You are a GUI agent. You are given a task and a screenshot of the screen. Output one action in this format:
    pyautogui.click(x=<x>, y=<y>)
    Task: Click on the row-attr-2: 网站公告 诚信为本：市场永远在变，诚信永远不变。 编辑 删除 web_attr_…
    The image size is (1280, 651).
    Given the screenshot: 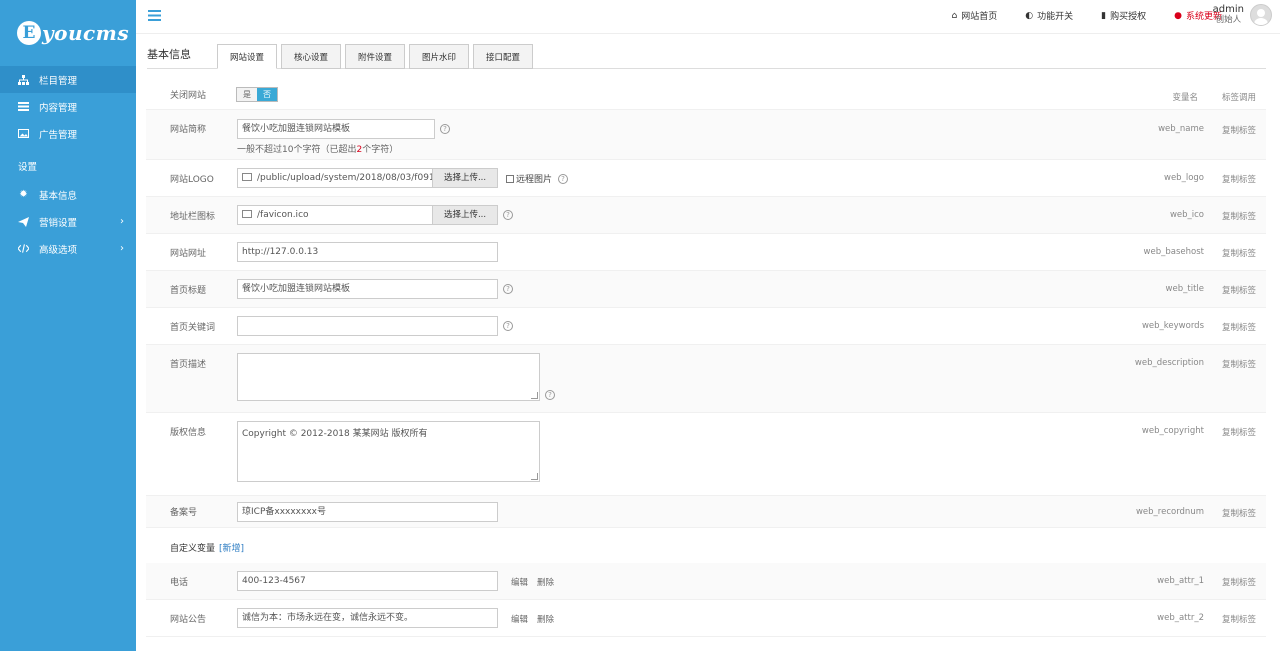 What is the action you would take?
    pyautogui.click(x=706, y=618)
    